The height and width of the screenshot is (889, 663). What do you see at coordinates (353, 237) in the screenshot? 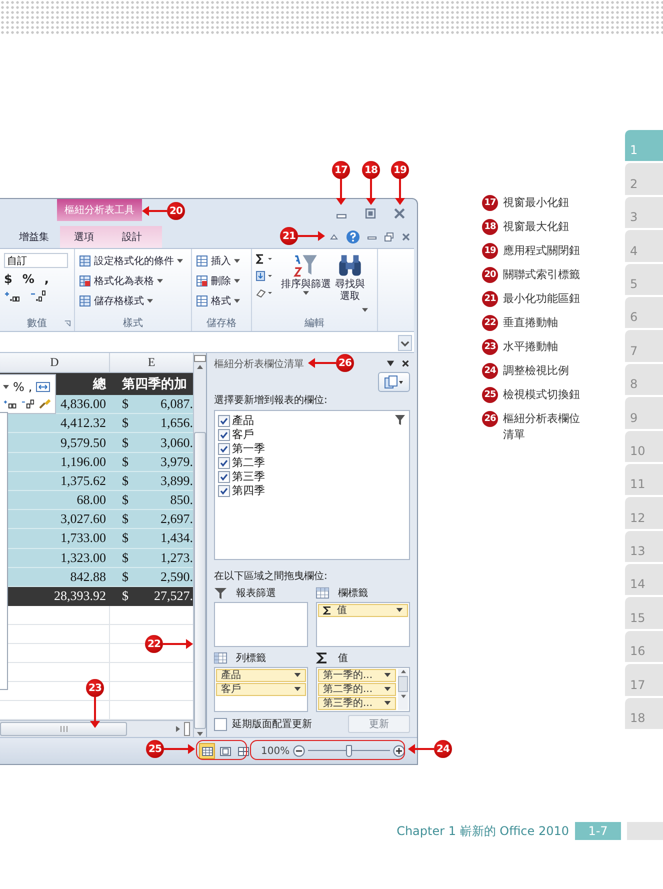
I see `help-icon` at bounding box center [353, 237].